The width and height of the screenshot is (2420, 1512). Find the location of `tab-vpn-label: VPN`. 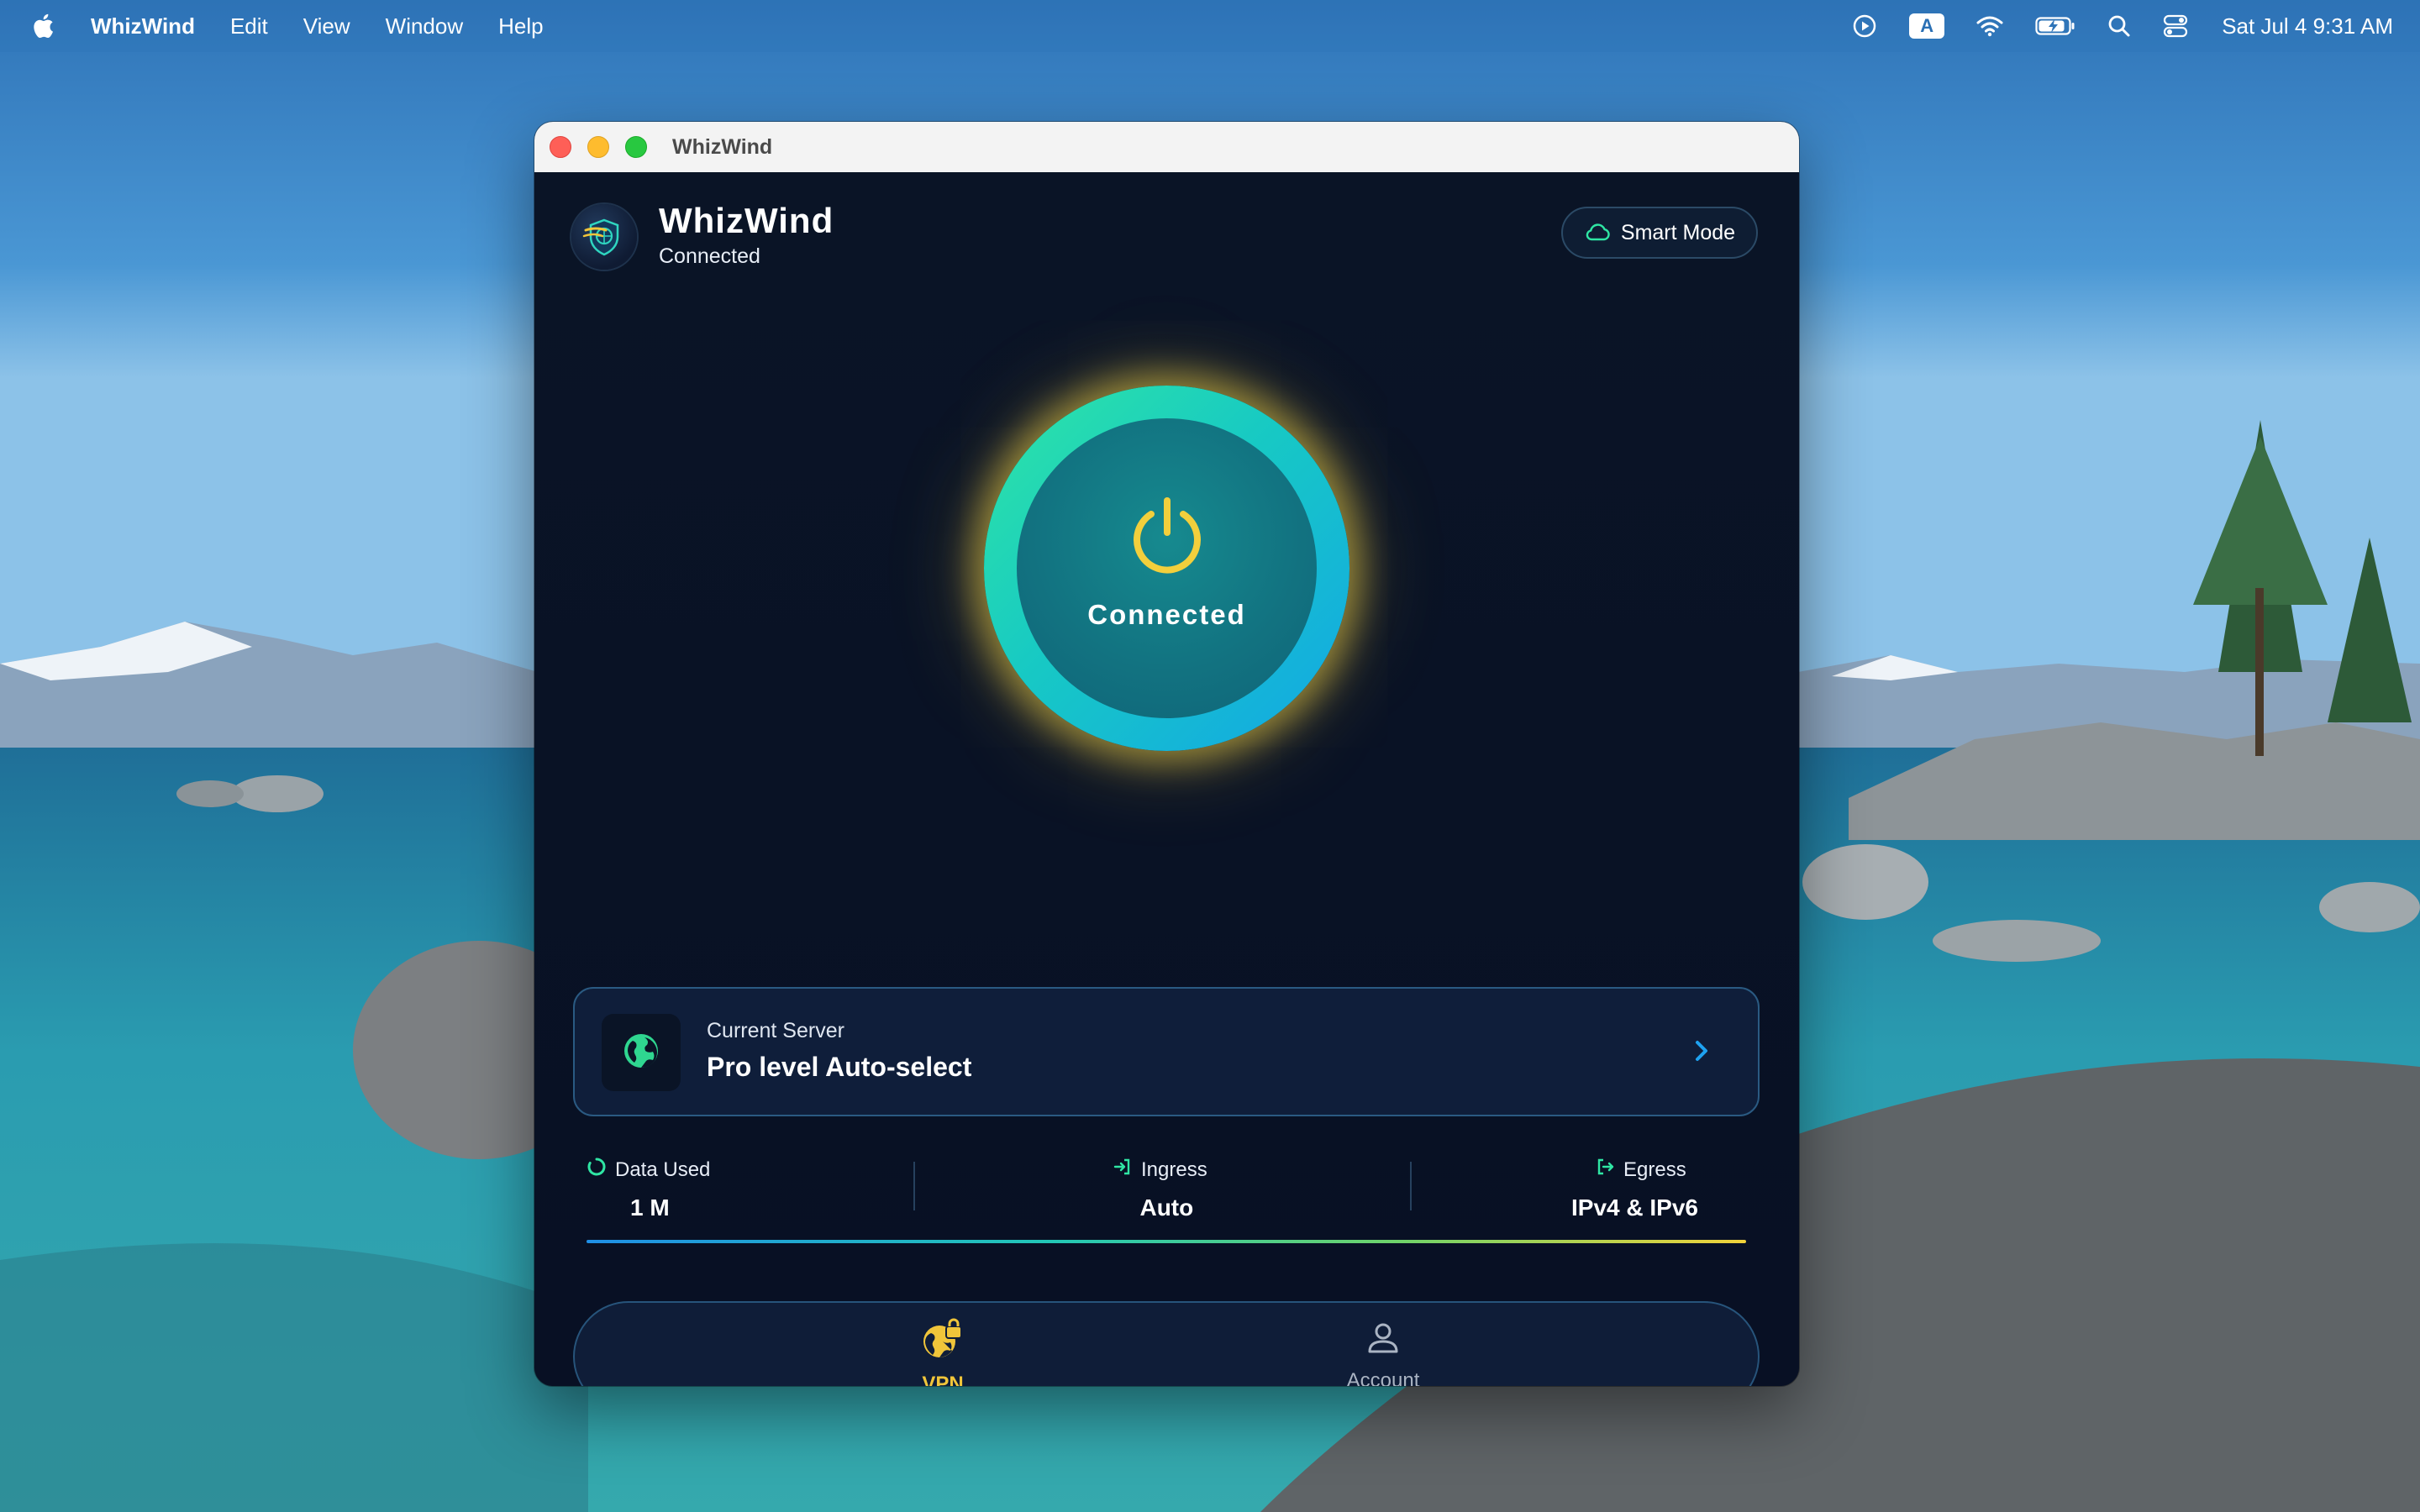

tab-vpn-label: VPN is located at coordinates (943, 1379).